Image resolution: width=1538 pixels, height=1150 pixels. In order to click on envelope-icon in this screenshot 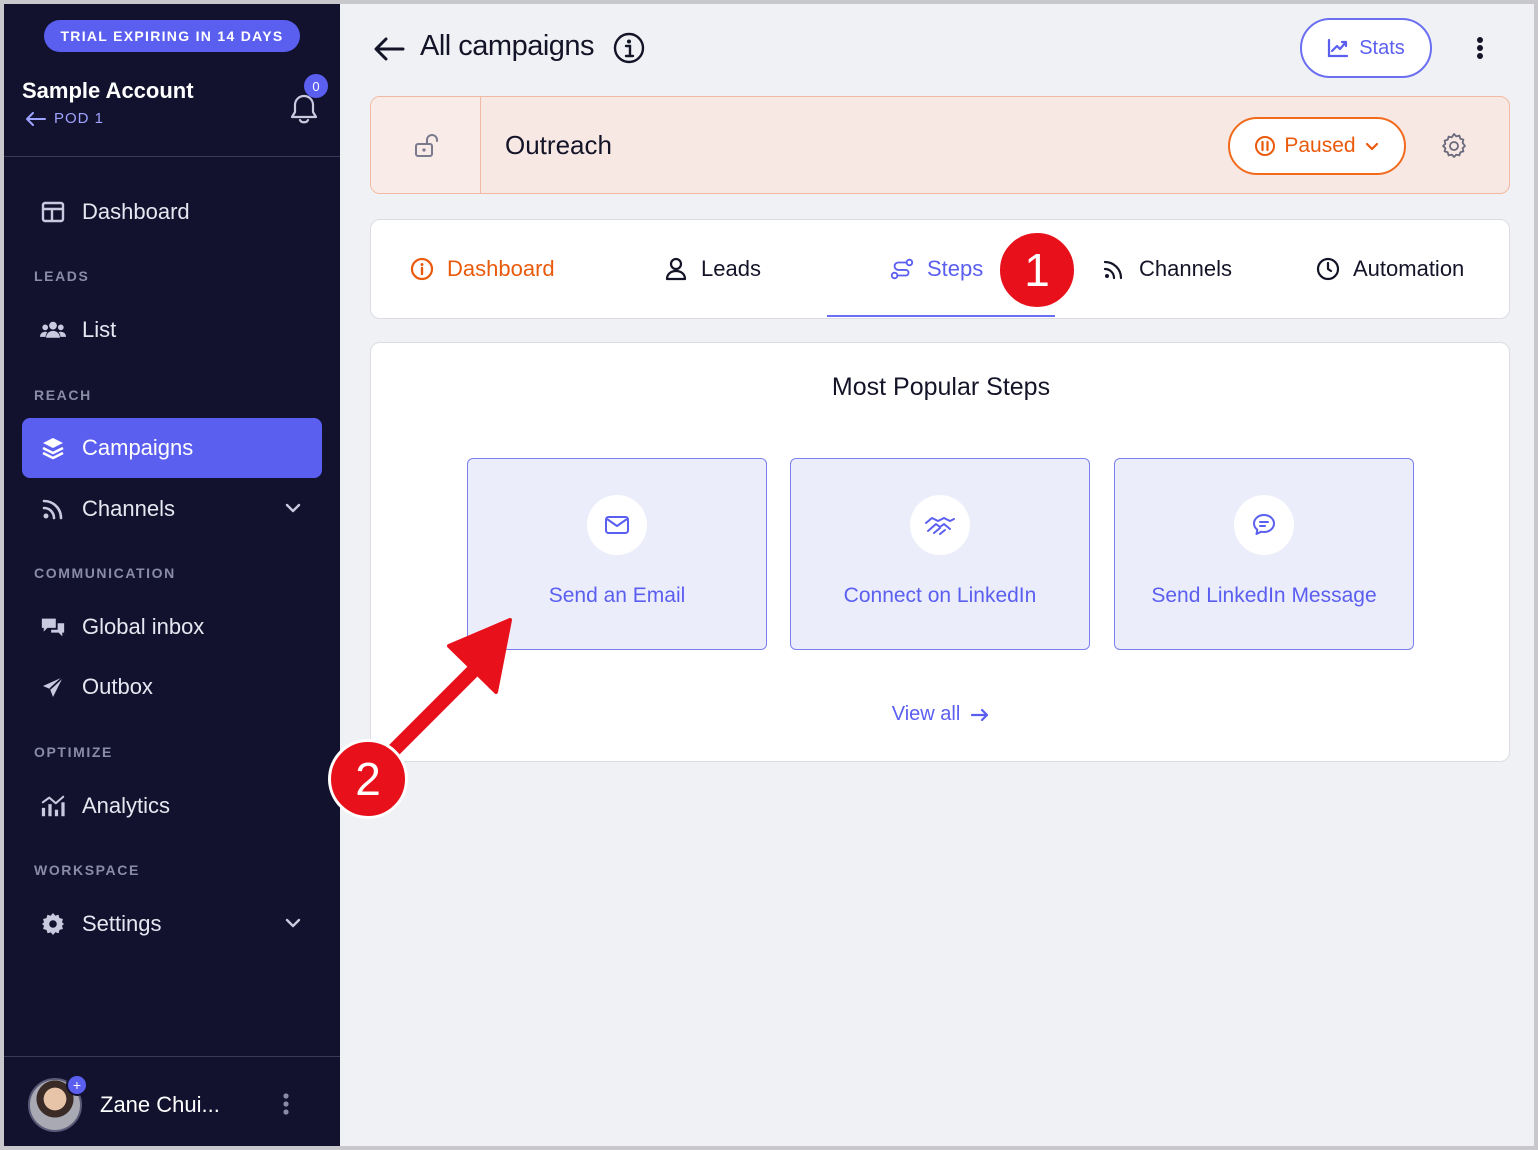, I will do `click(617, 525)`.